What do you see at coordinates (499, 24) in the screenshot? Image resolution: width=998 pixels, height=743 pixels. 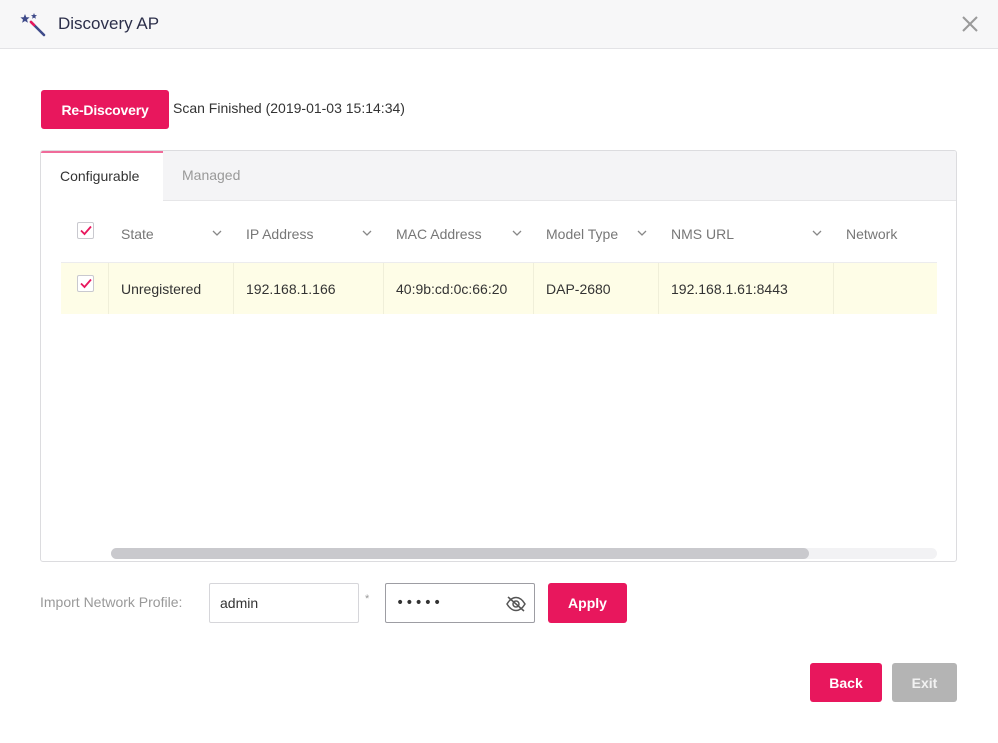 I see `dialog-titlebar: Discovery AP` at bounding box center [499, 24].